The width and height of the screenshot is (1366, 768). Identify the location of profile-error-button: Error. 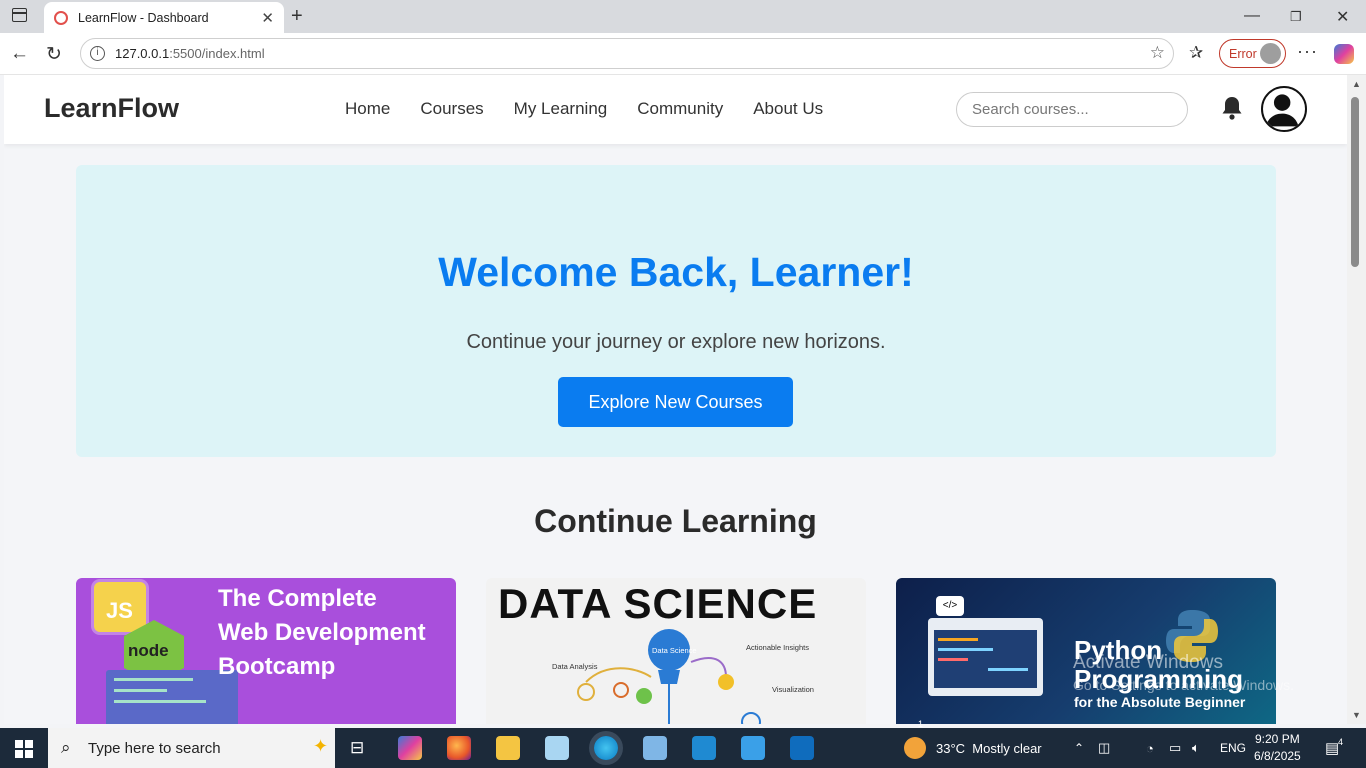
(1252, 53).